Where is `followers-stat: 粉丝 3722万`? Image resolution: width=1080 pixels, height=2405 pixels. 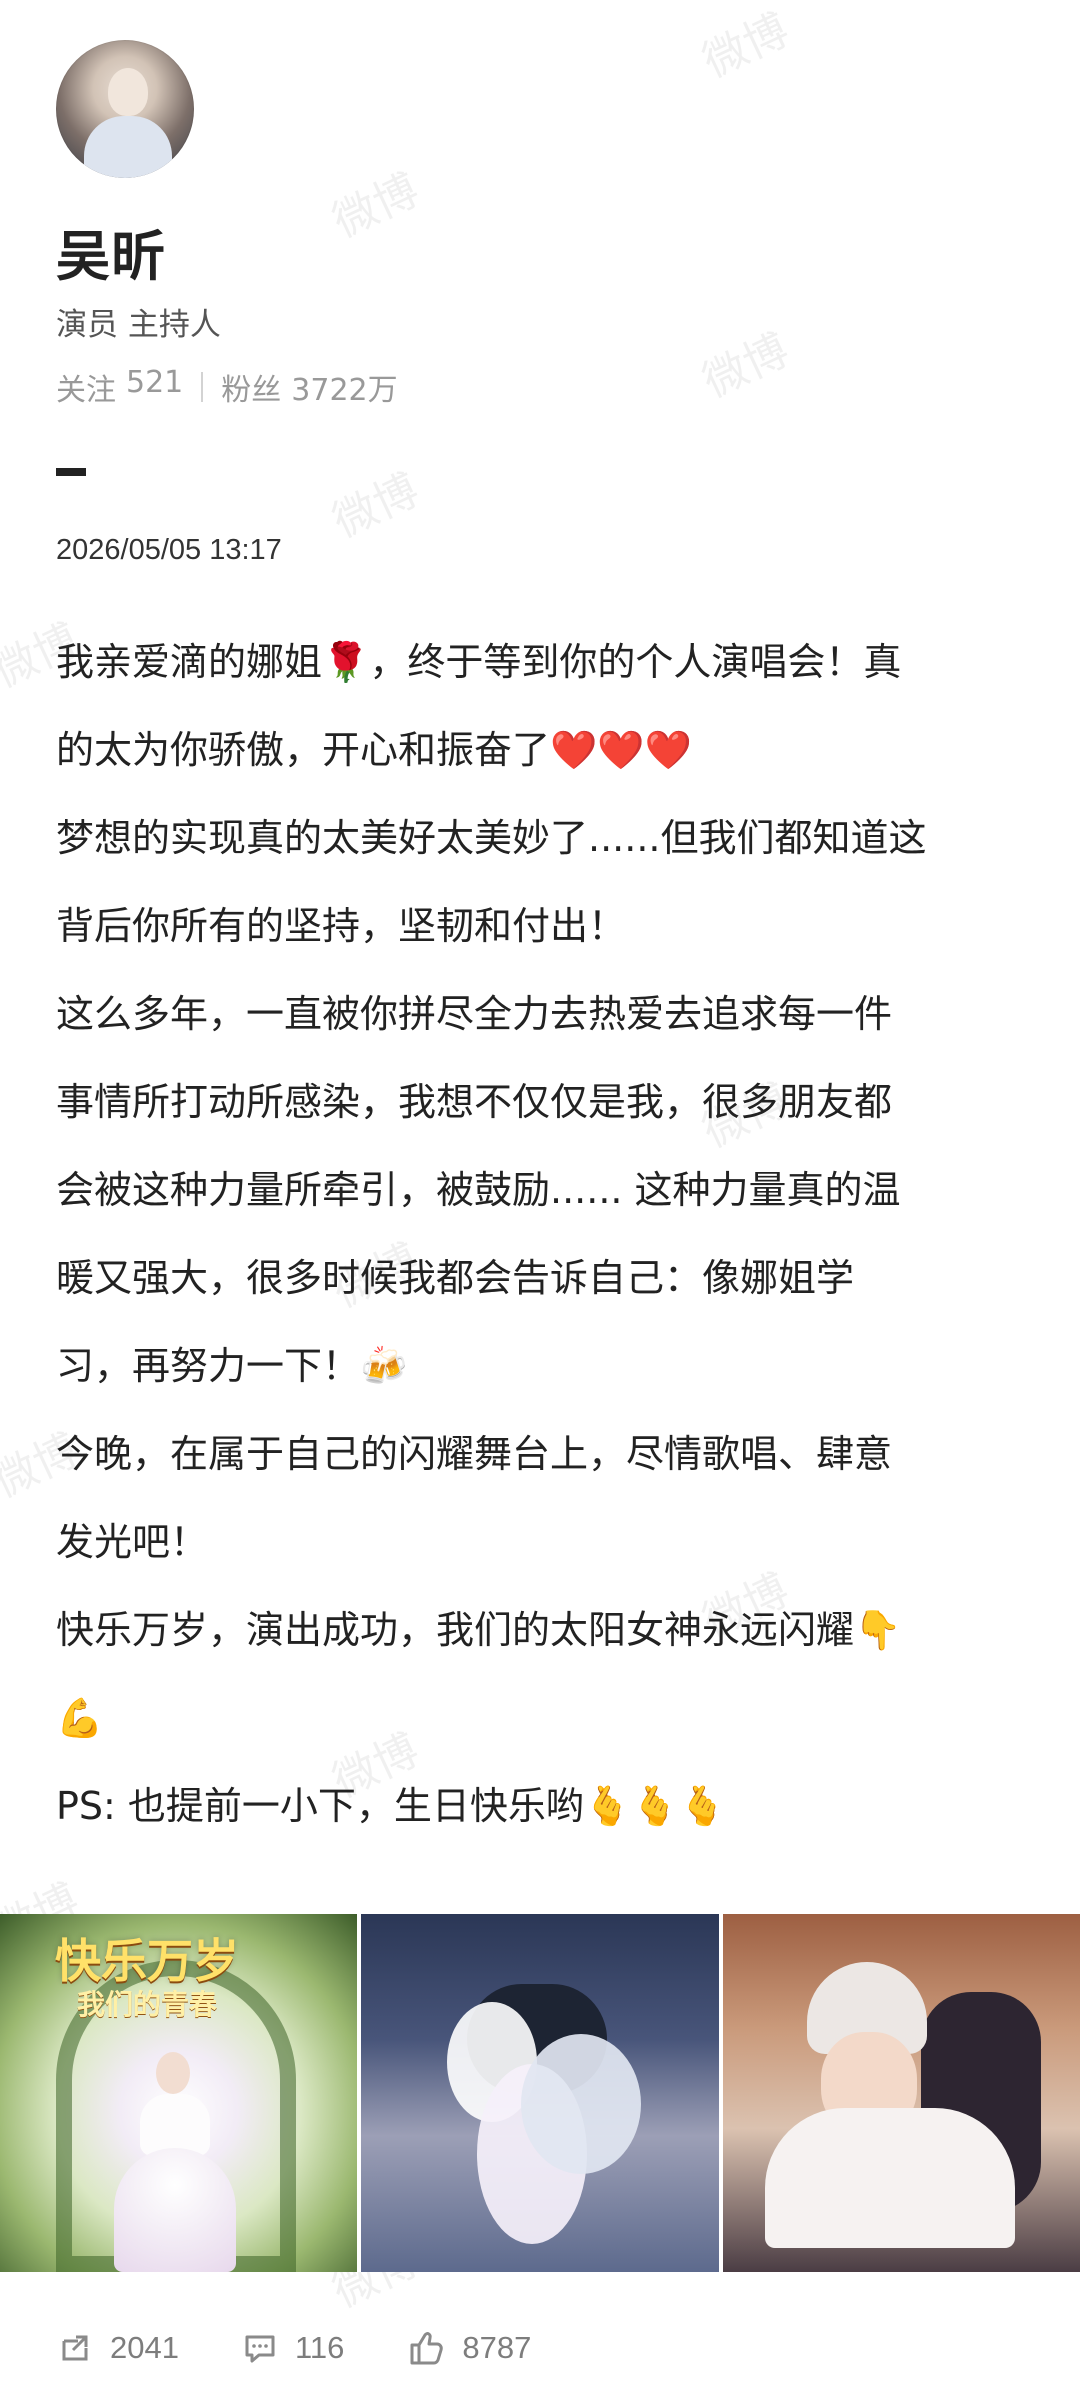
followers-stat: 粉丝 3722万 is located at coordinates (309, 387).